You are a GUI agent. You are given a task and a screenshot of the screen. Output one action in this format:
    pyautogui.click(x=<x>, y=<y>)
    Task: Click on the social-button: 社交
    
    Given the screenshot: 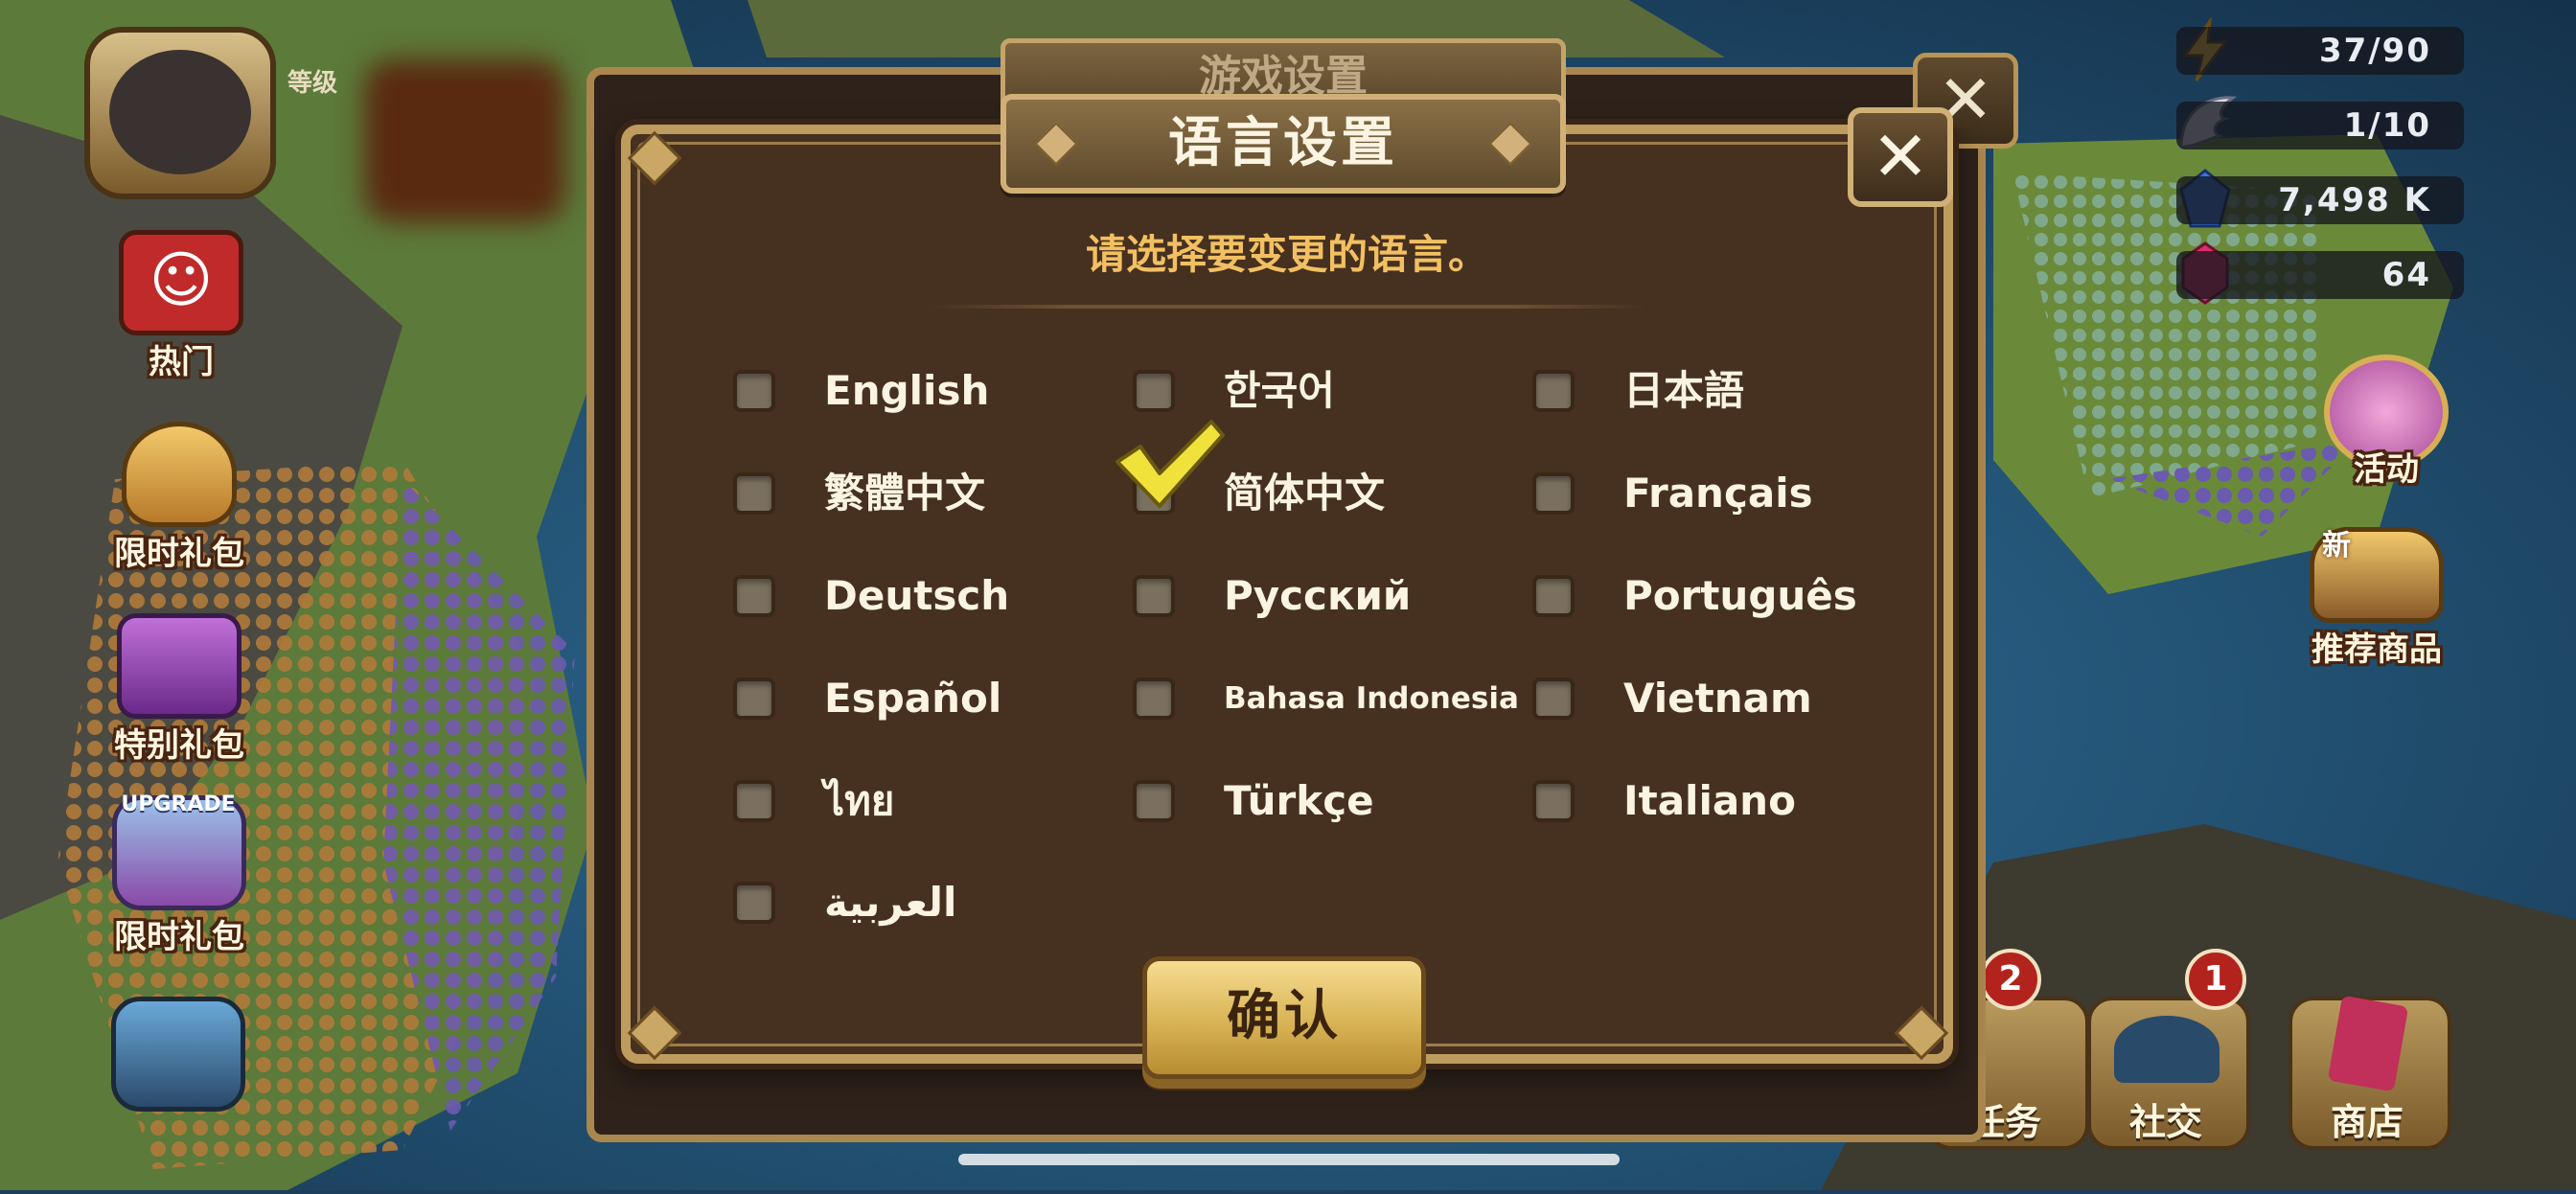 What is the action you would take?
    pyautogui.click(x=2168, y=1073)
    